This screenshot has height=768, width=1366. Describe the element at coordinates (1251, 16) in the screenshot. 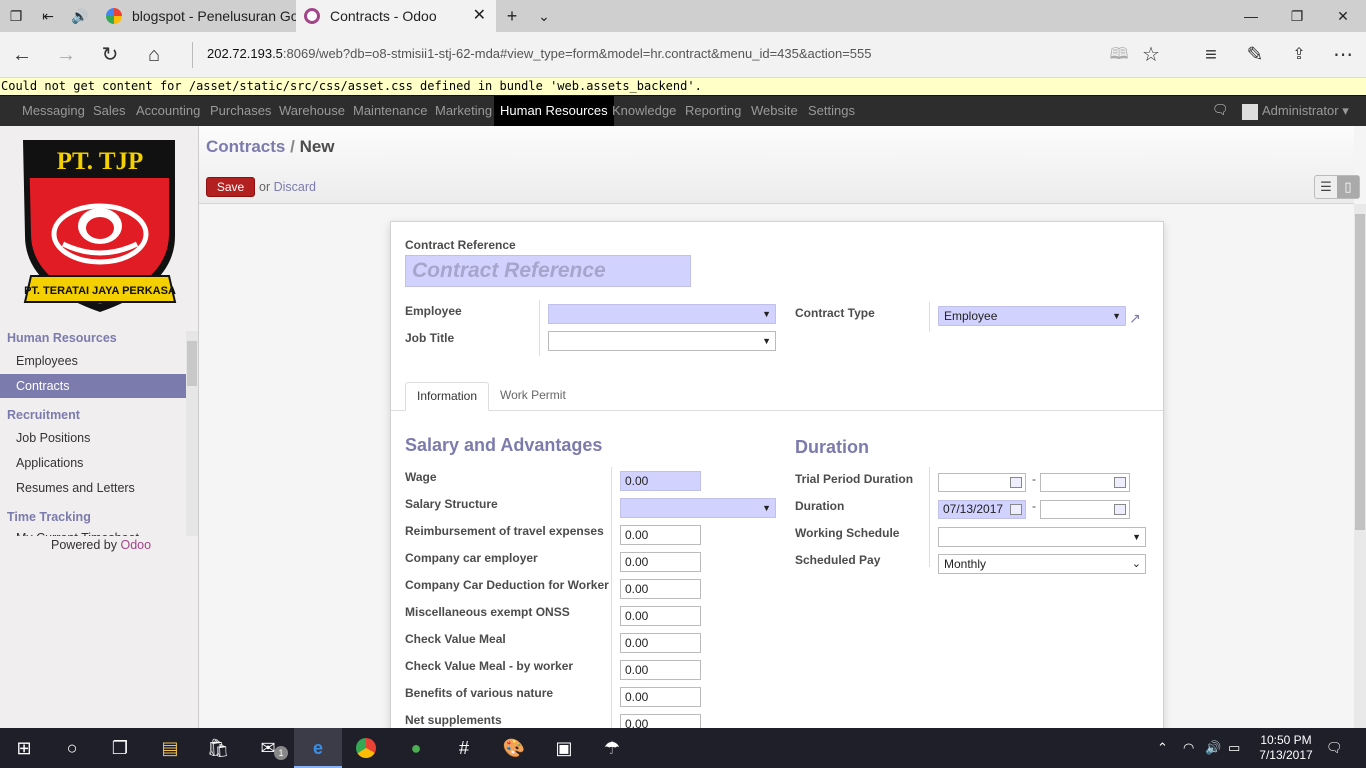

I see `minimize-icon: —` at that location.